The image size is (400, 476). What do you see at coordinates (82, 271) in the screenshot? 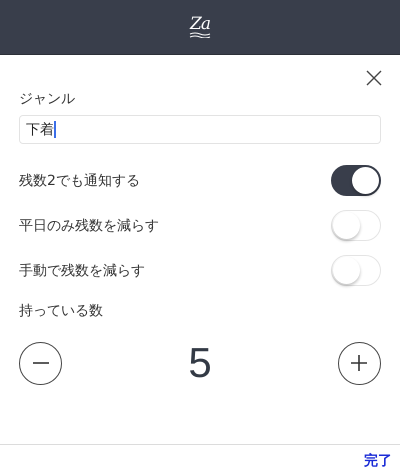
I see `setting-label: 手動で残数を減らす` at bounding box center [82, 271].